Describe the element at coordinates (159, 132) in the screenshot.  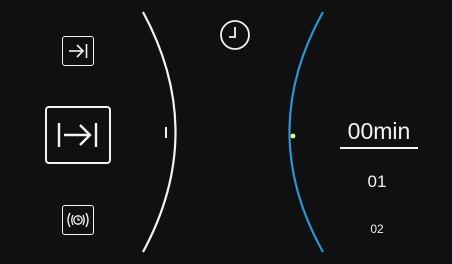
I see `left-divider-arc` at that location.